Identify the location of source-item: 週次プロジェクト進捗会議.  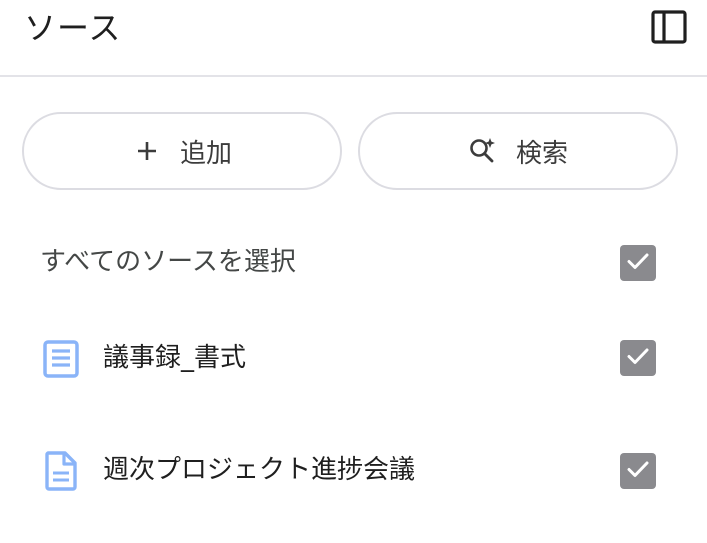
(353, 471).